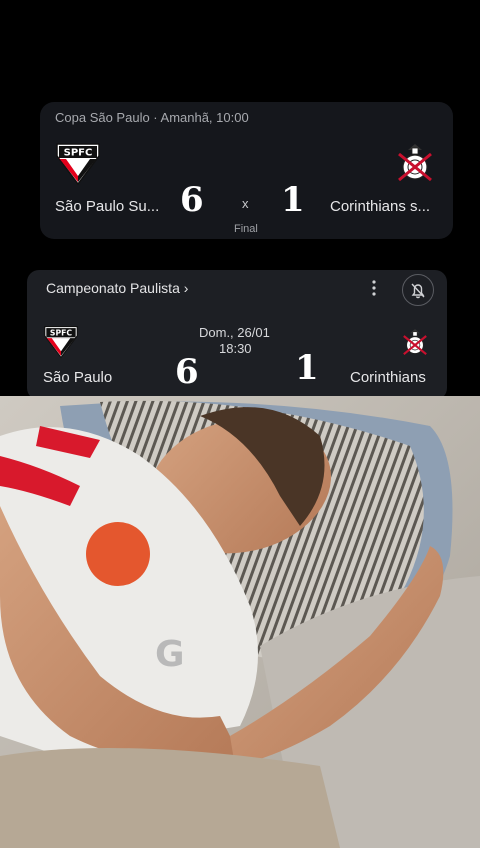 This screenshot has width=480, height=848. What do you see at coordinates (245, 203) in the screenshot?
I see `score-separator: x` at bounding box center [245, 203].